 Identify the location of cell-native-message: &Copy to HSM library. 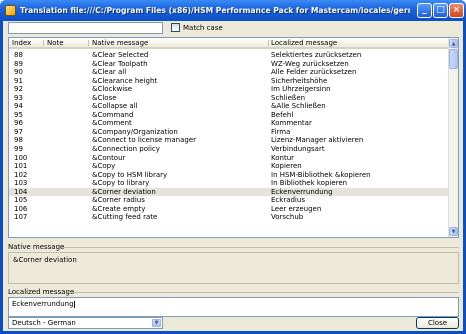
(130, 174).